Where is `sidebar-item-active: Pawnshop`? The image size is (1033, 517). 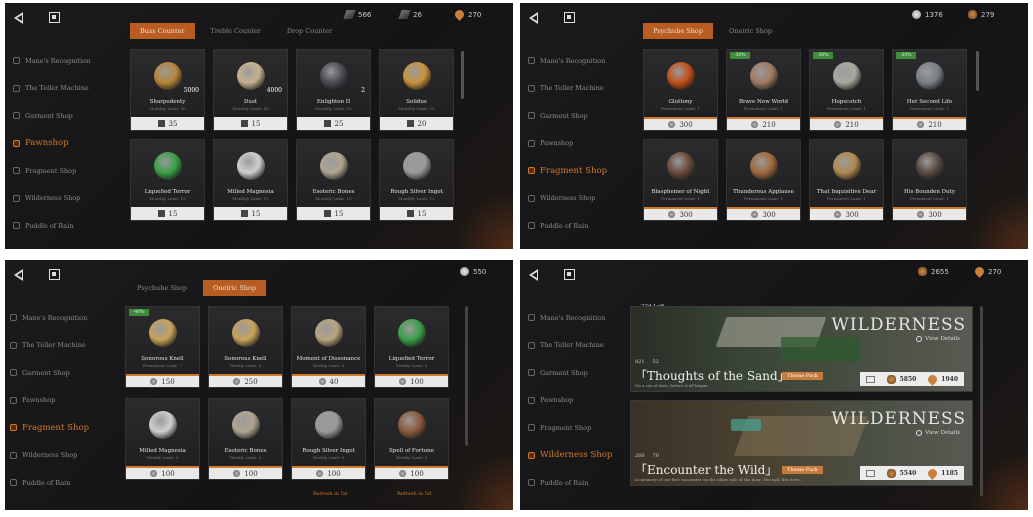 sidebar-item-active: Pawnshop is located at coordinates (63, 144).